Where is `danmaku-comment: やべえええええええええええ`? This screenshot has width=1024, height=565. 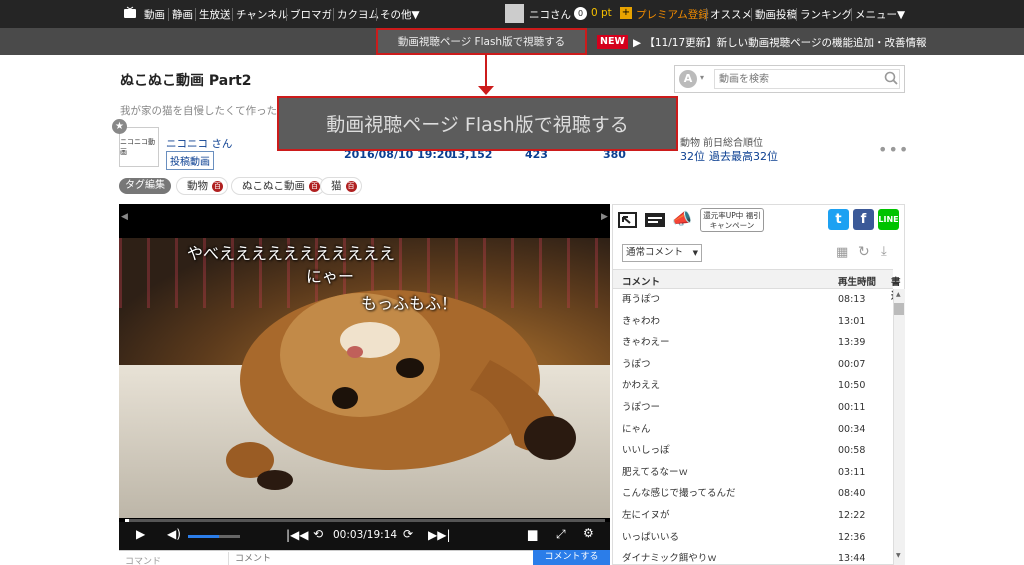 danmaku-comment: やべえええええええええええ is located at coordinates (291, 253).